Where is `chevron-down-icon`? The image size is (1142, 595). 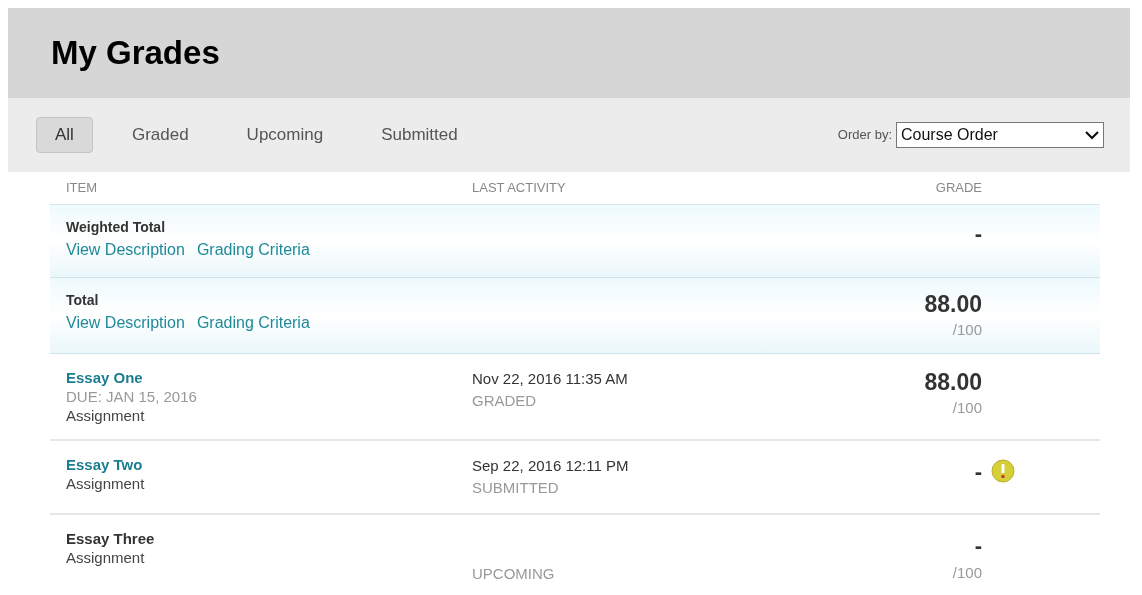
chevron-down-icon is located at coordinates (1092, 135).